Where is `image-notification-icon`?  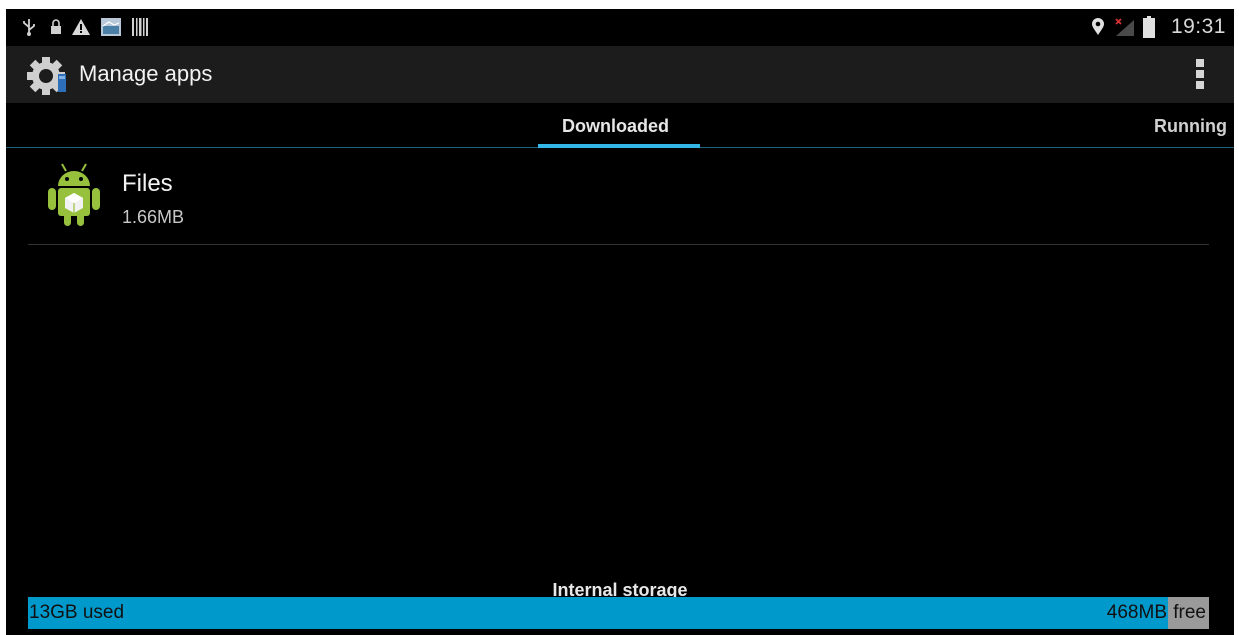
image-notification-icon is located at coordinates (111, 27).